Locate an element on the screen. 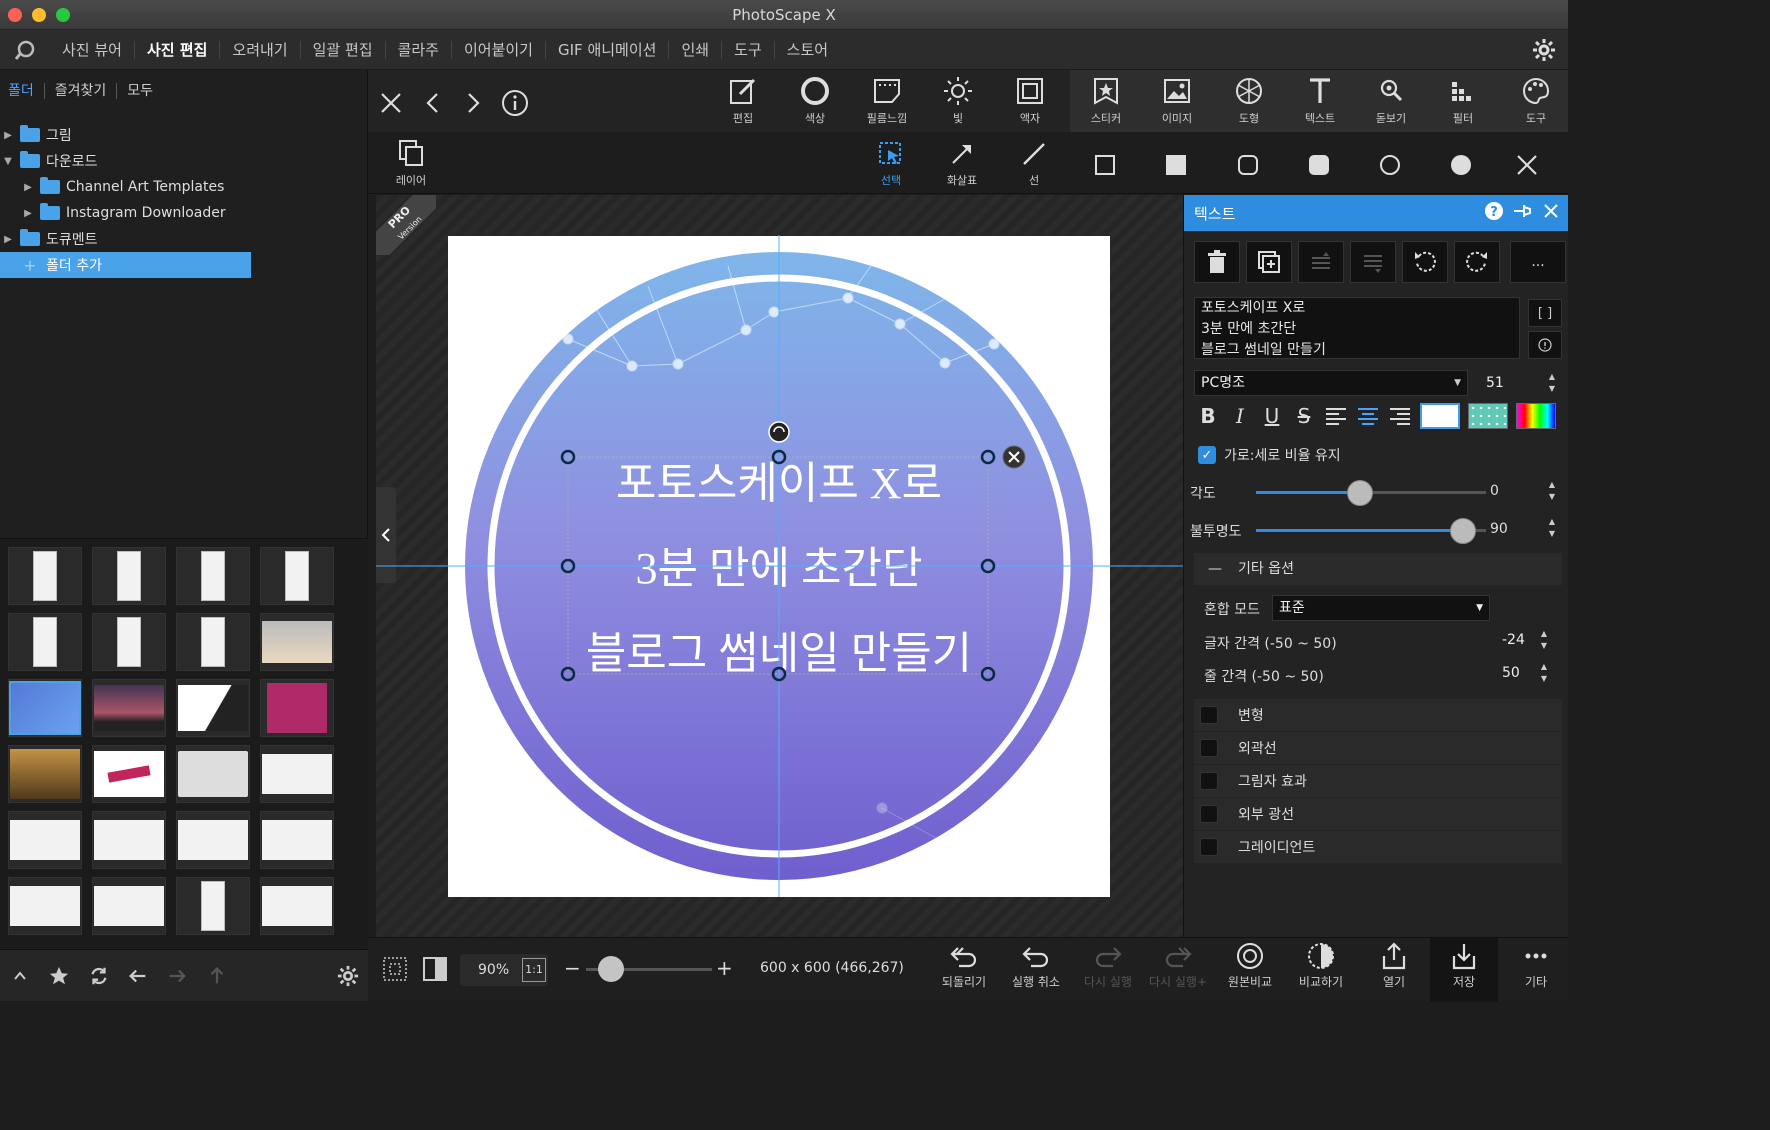  tab-folders: 폴더 is located at coordinates (26, 91).